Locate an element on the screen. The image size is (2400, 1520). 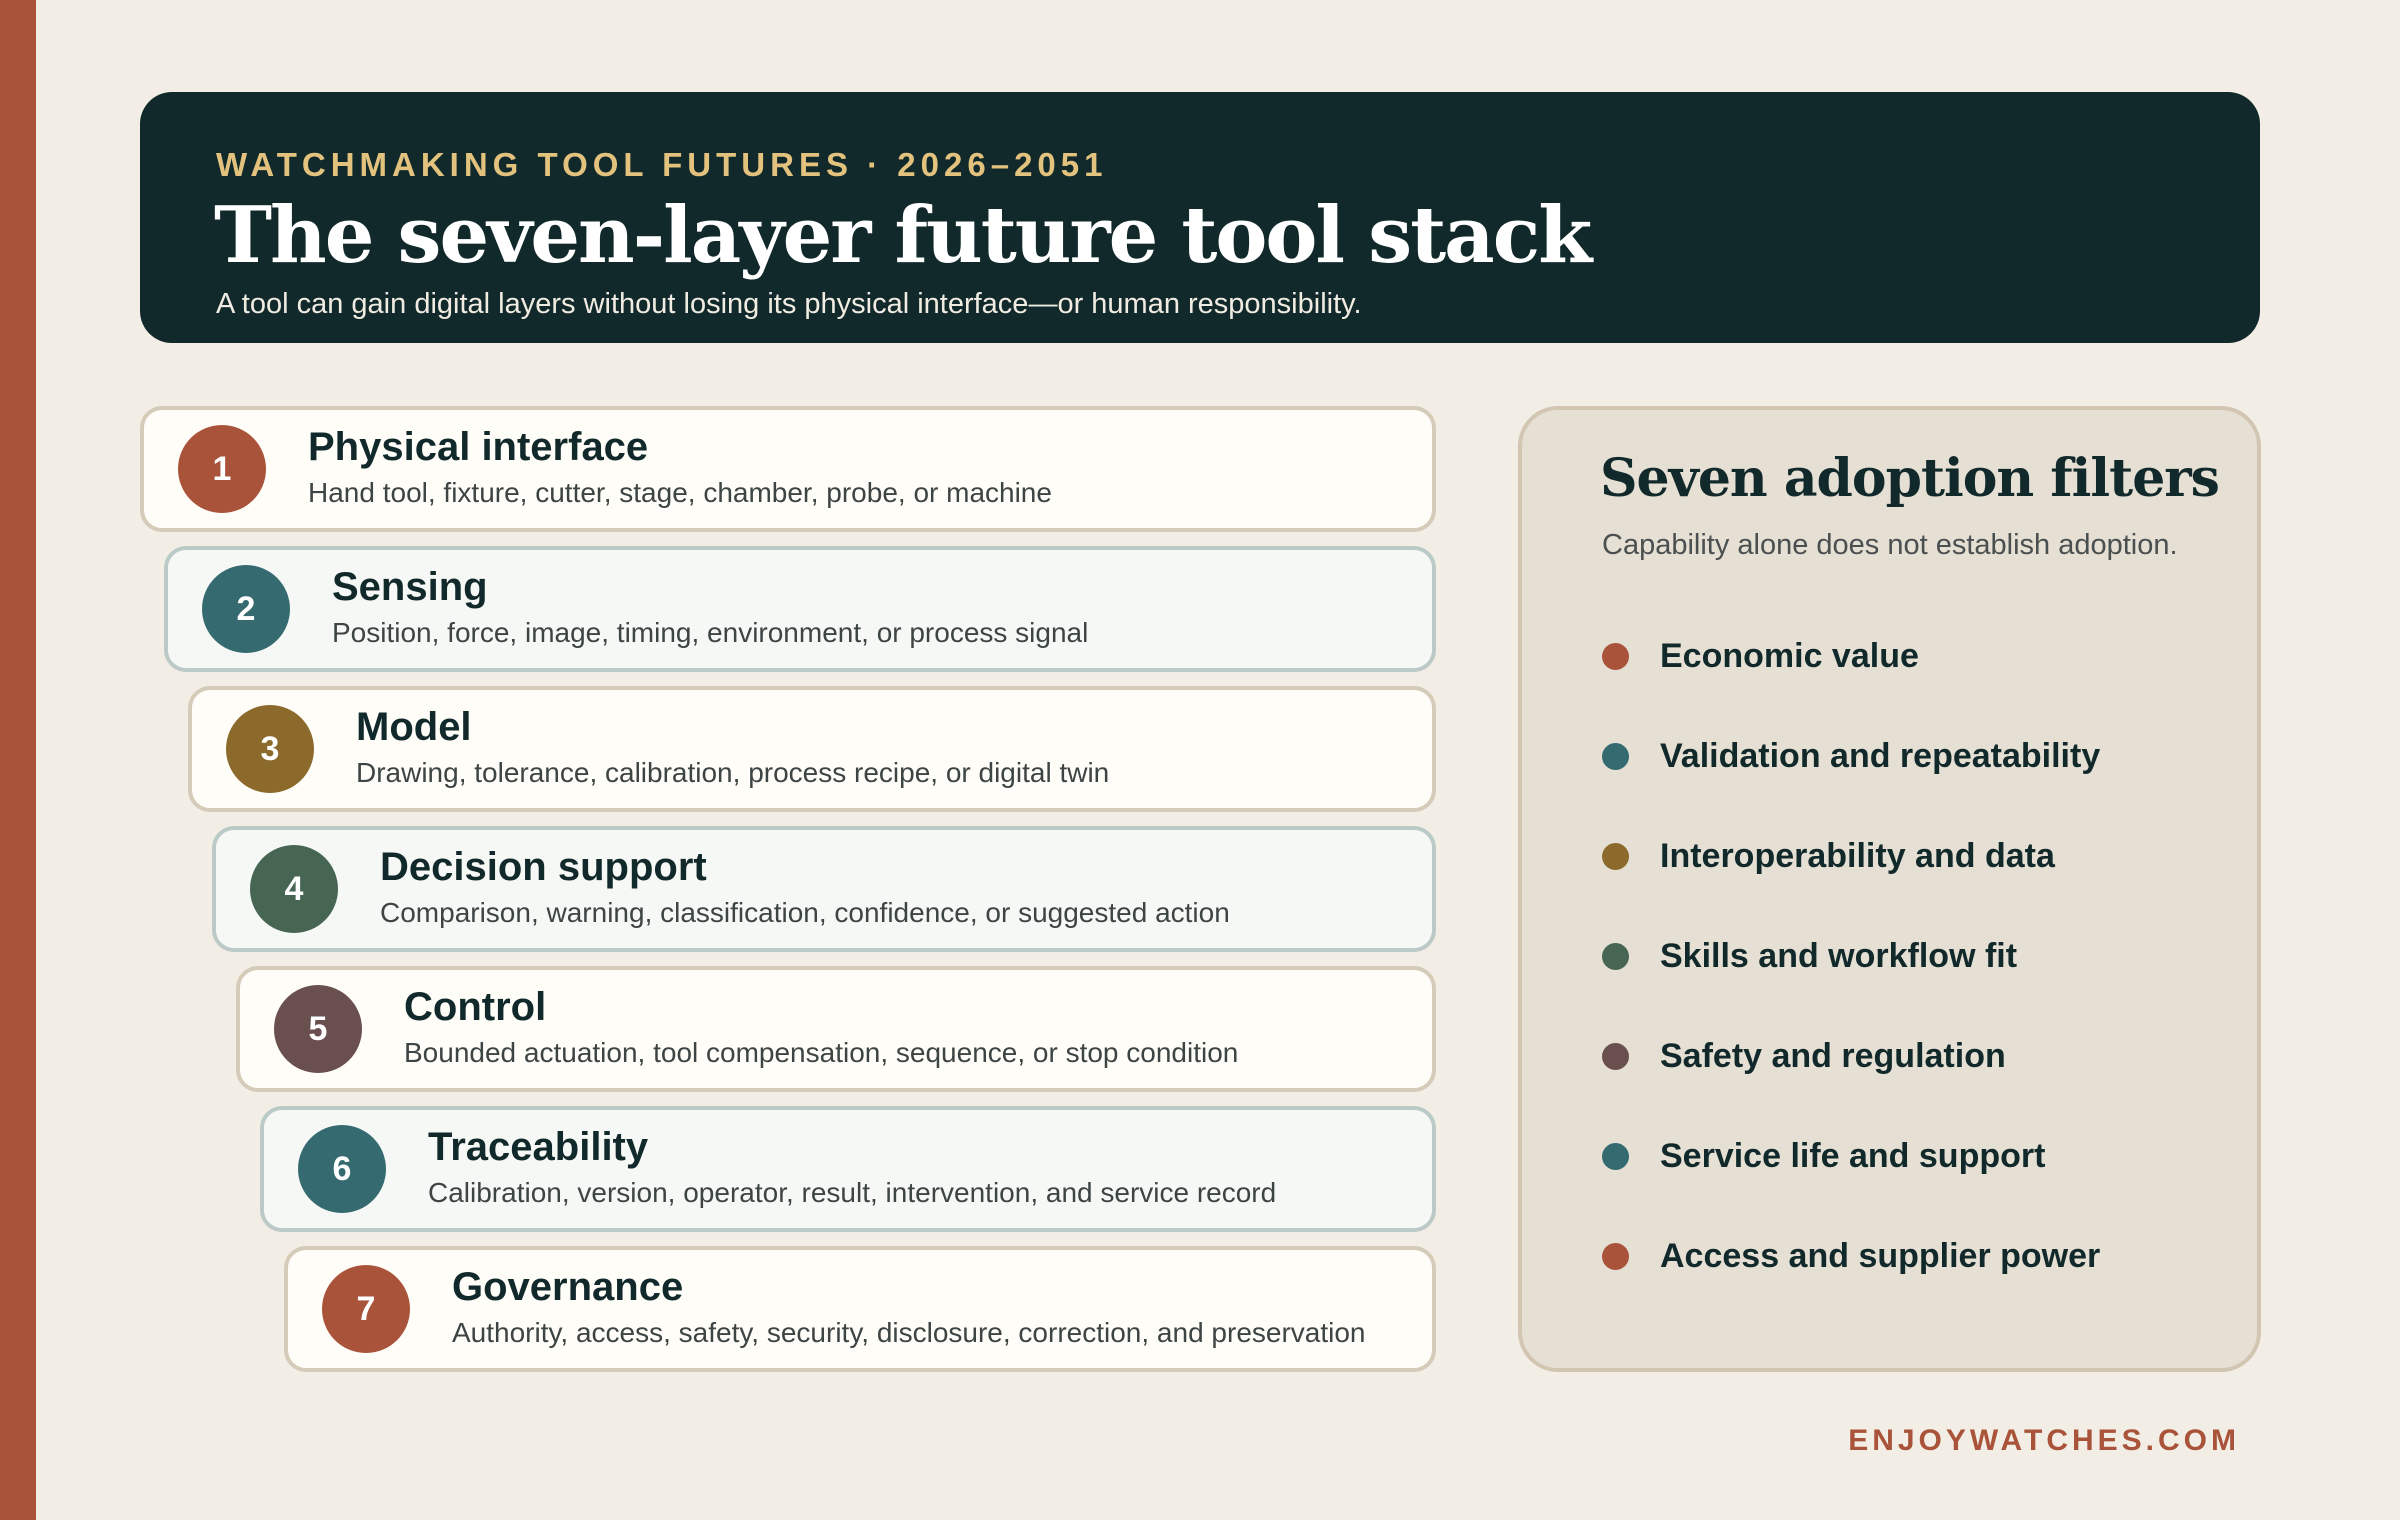
layer-title: Traceability is located at coordinates (538, 1147).